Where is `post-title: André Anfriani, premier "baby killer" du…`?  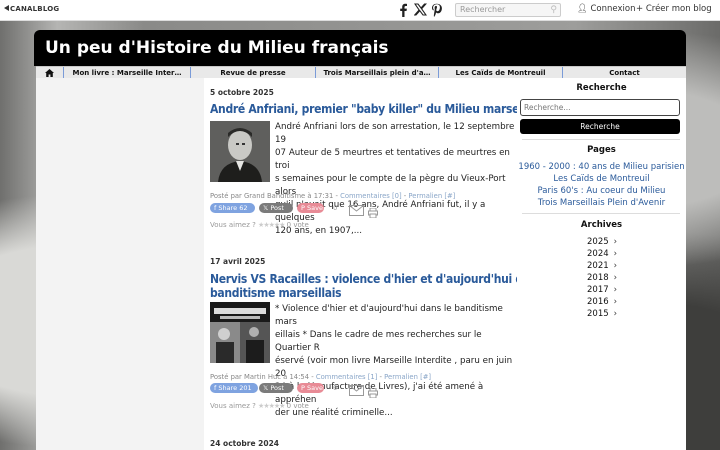 post-title: André Anfriani, premier "baby killer" du… is located at coordinates (378, 109).